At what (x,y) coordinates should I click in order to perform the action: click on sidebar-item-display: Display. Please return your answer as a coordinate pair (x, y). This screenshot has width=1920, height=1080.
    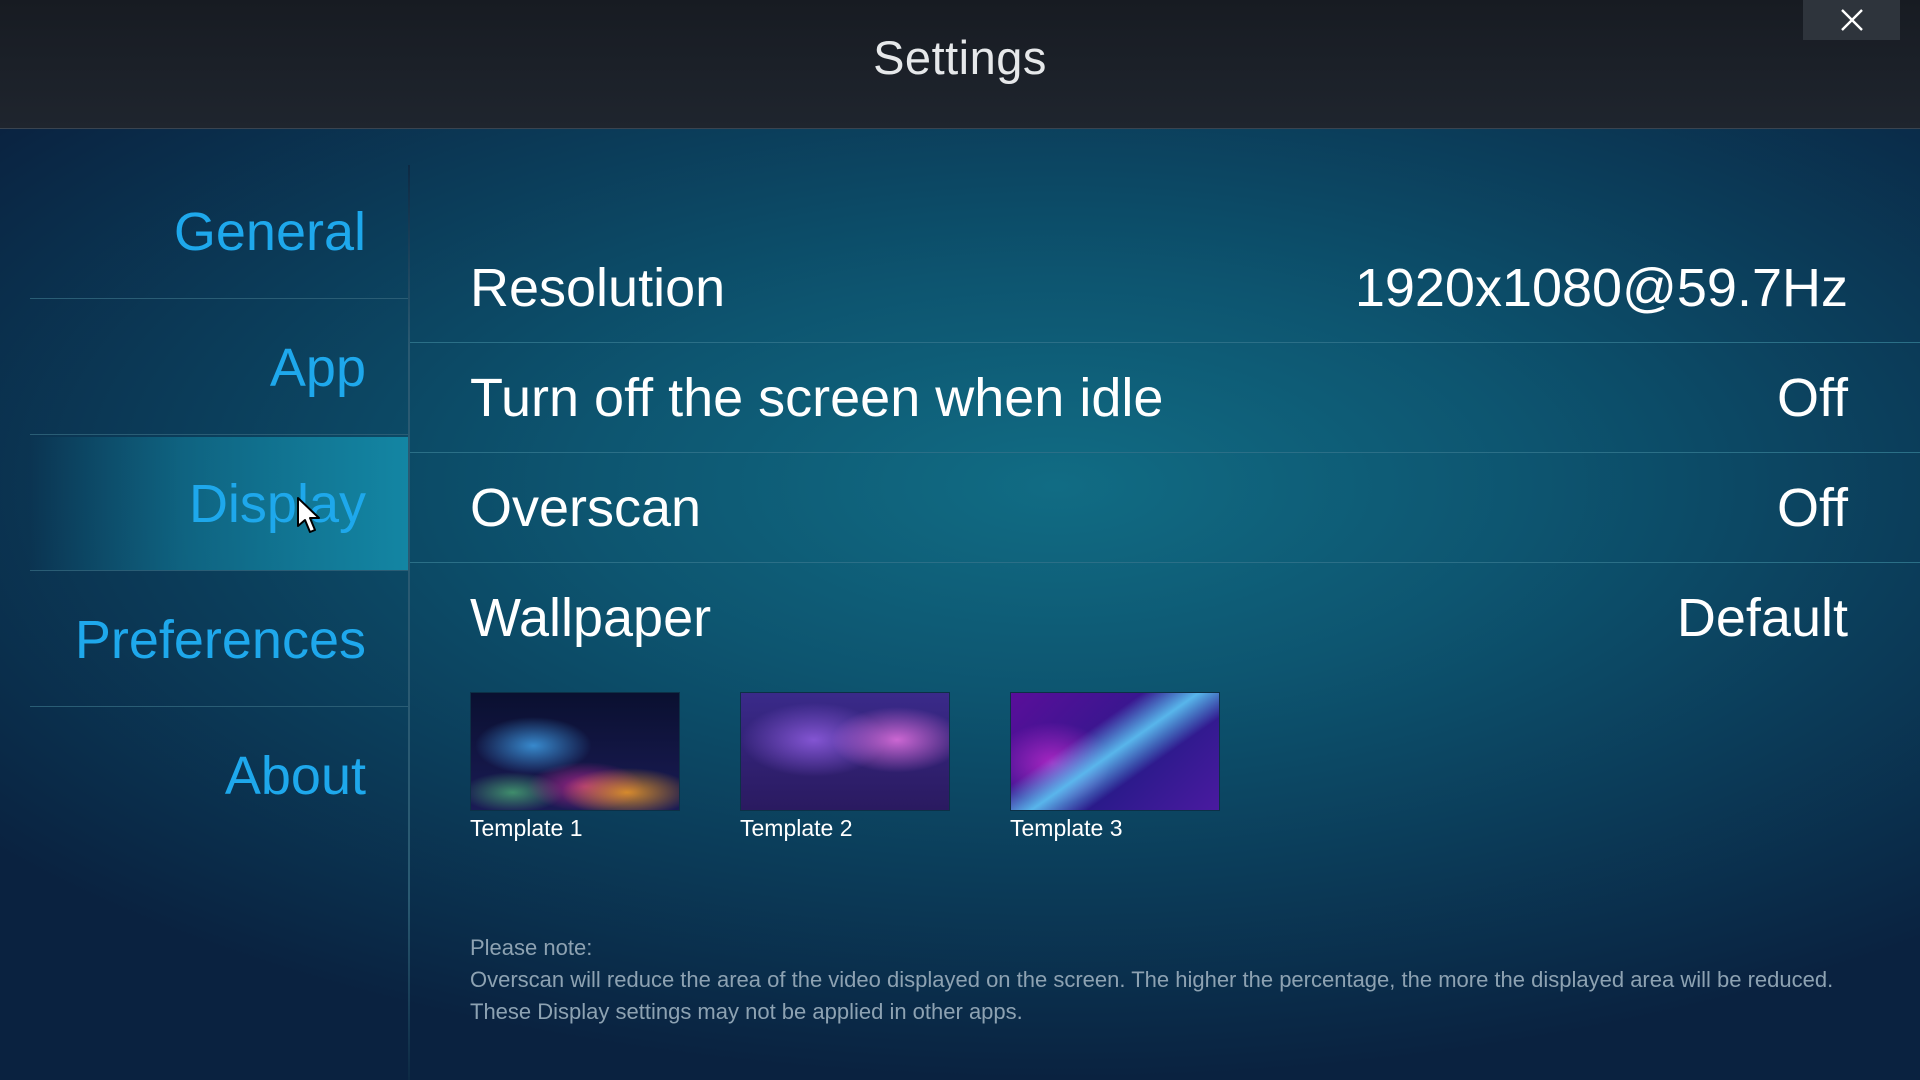
    Looking at the image, I should click on (219, 504).